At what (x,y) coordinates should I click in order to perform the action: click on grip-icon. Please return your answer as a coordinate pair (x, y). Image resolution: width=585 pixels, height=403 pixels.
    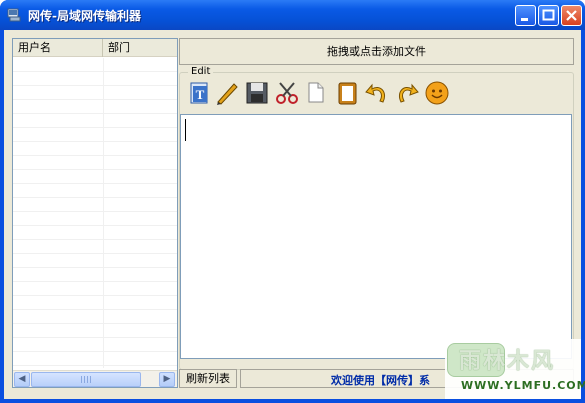
    Looking at the image, I should click on (86, 379).